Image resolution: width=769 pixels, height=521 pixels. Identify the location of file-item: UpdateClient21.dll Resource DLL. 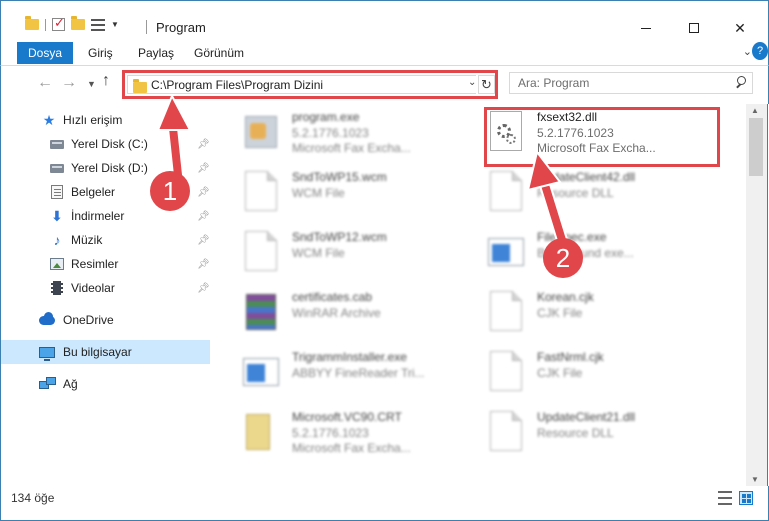
(592, 432).